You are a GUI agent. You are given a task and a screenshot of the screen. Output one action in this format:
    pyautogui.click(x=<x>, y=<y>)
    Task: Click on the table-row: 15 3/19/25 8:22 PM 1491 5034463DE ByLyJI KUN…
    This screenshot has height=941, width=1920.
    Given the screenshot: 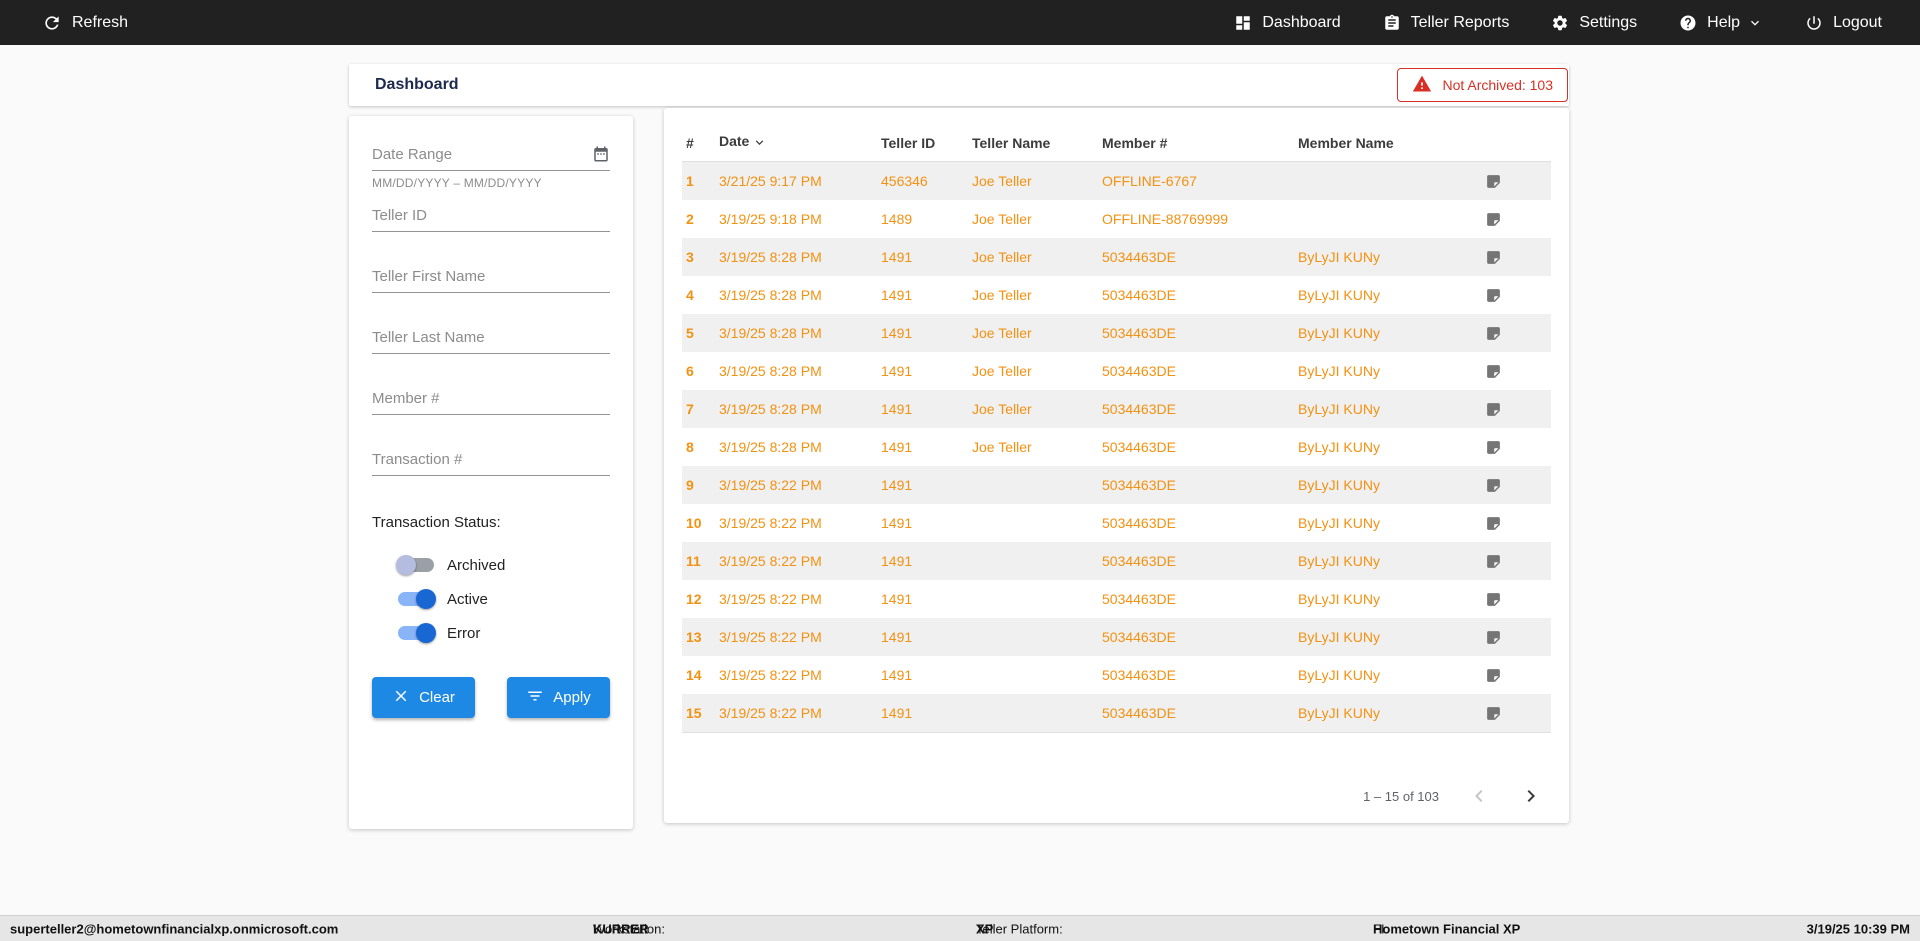 What is the action you would take?
    pyautogui.click(x=1116, y=713)
    